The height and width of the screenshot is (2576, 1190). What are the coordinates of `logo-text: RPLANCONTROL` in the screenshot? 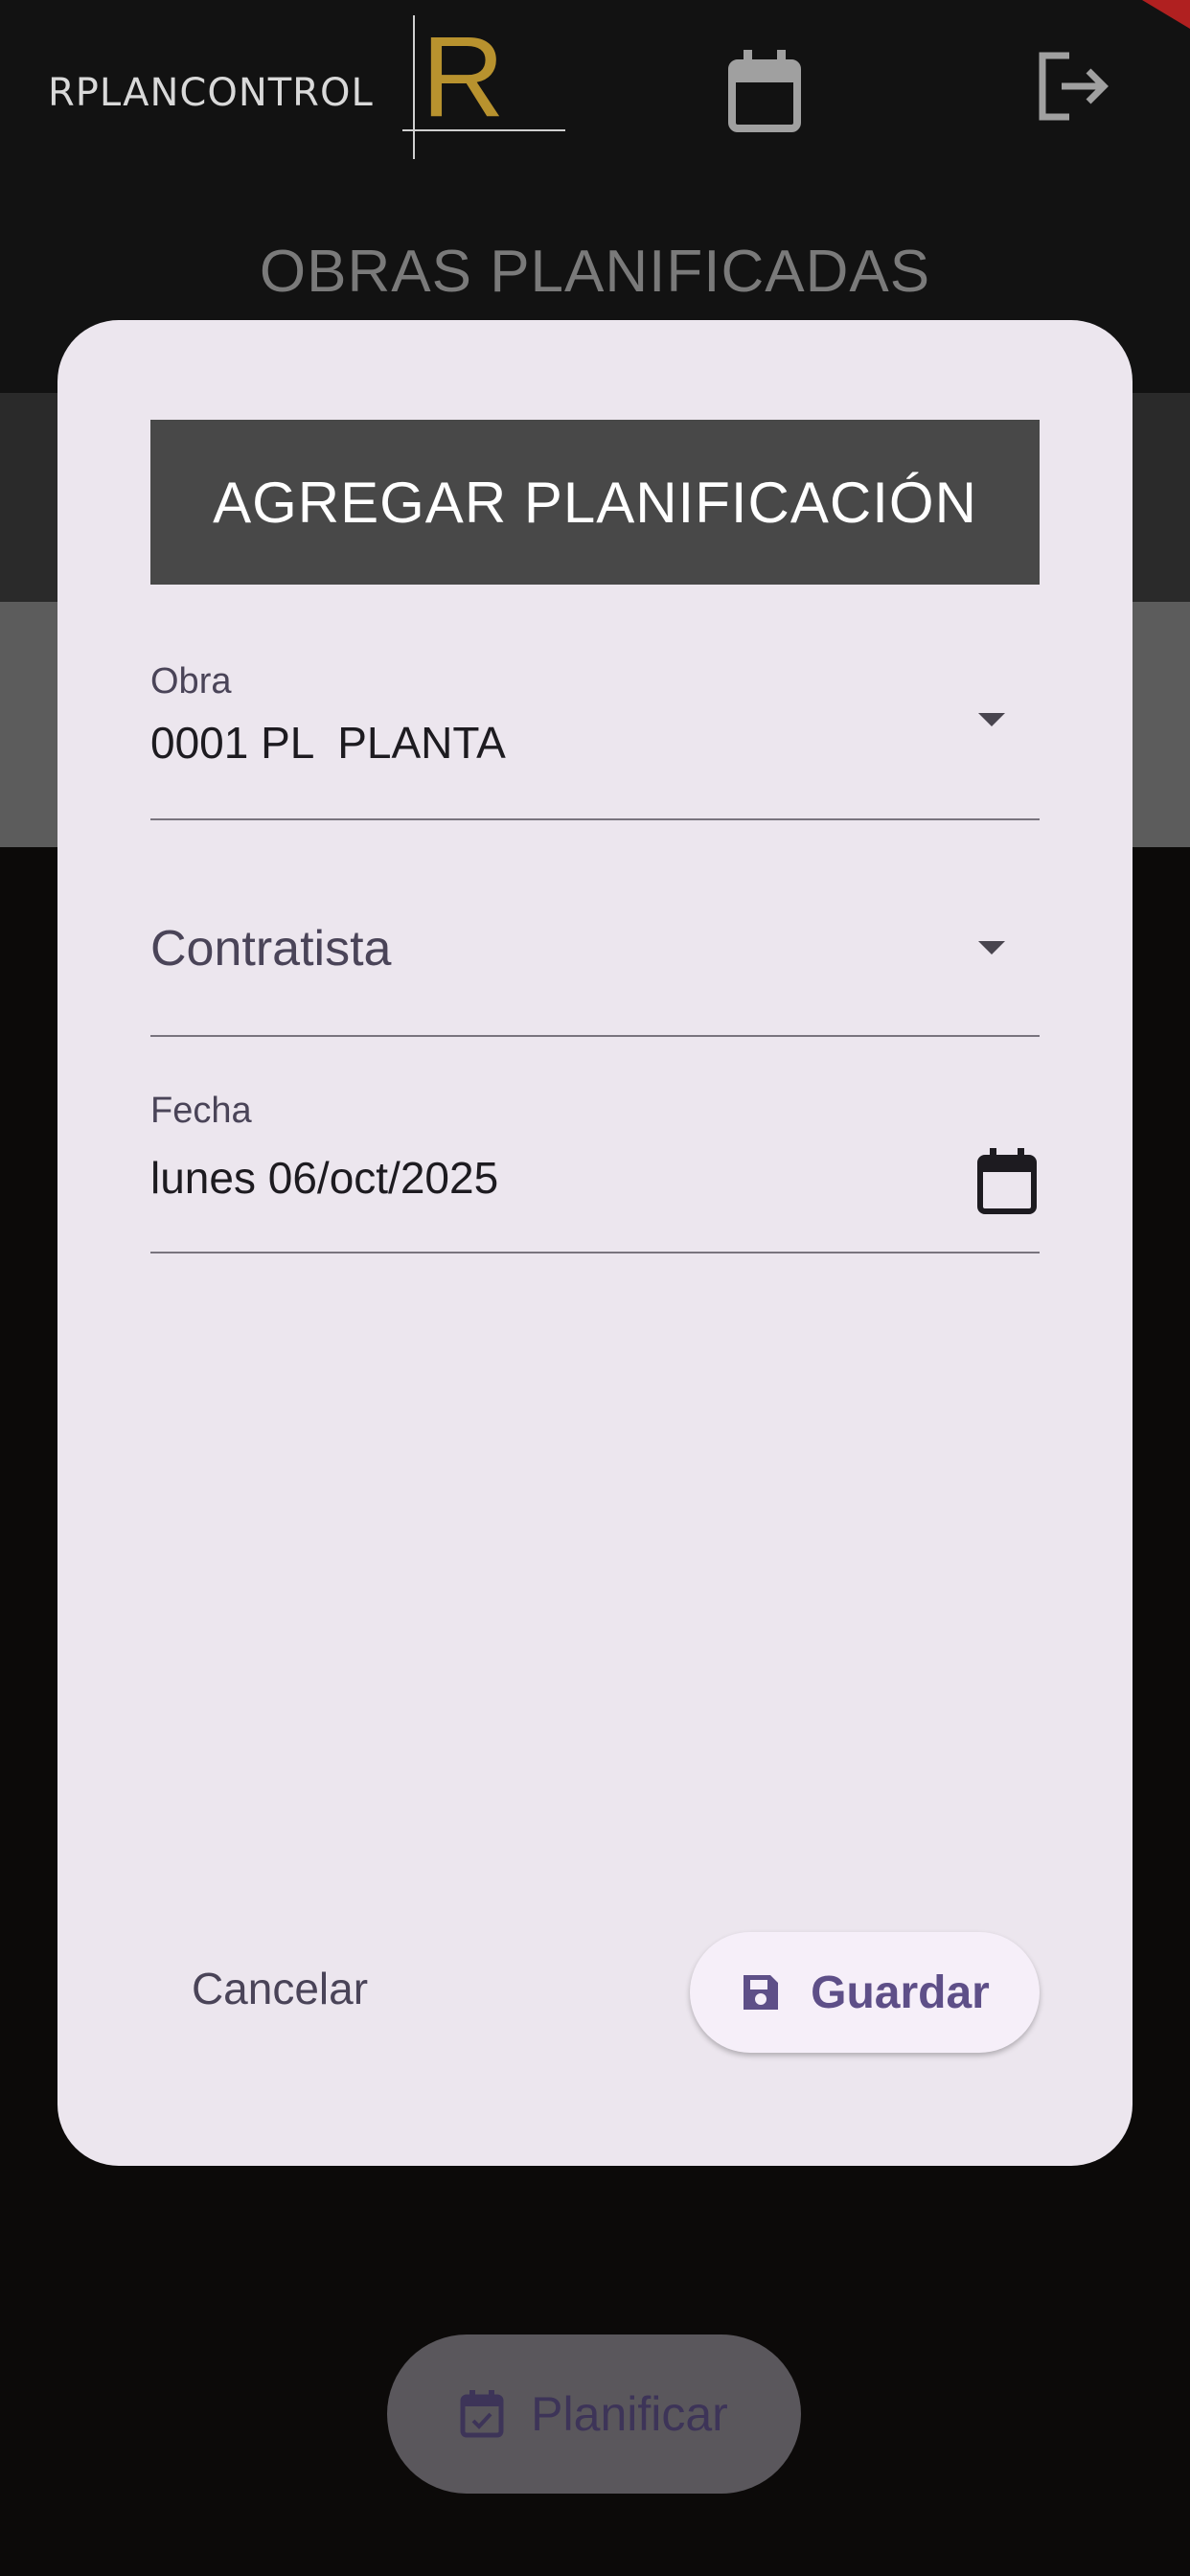 It's located at (211, 93).